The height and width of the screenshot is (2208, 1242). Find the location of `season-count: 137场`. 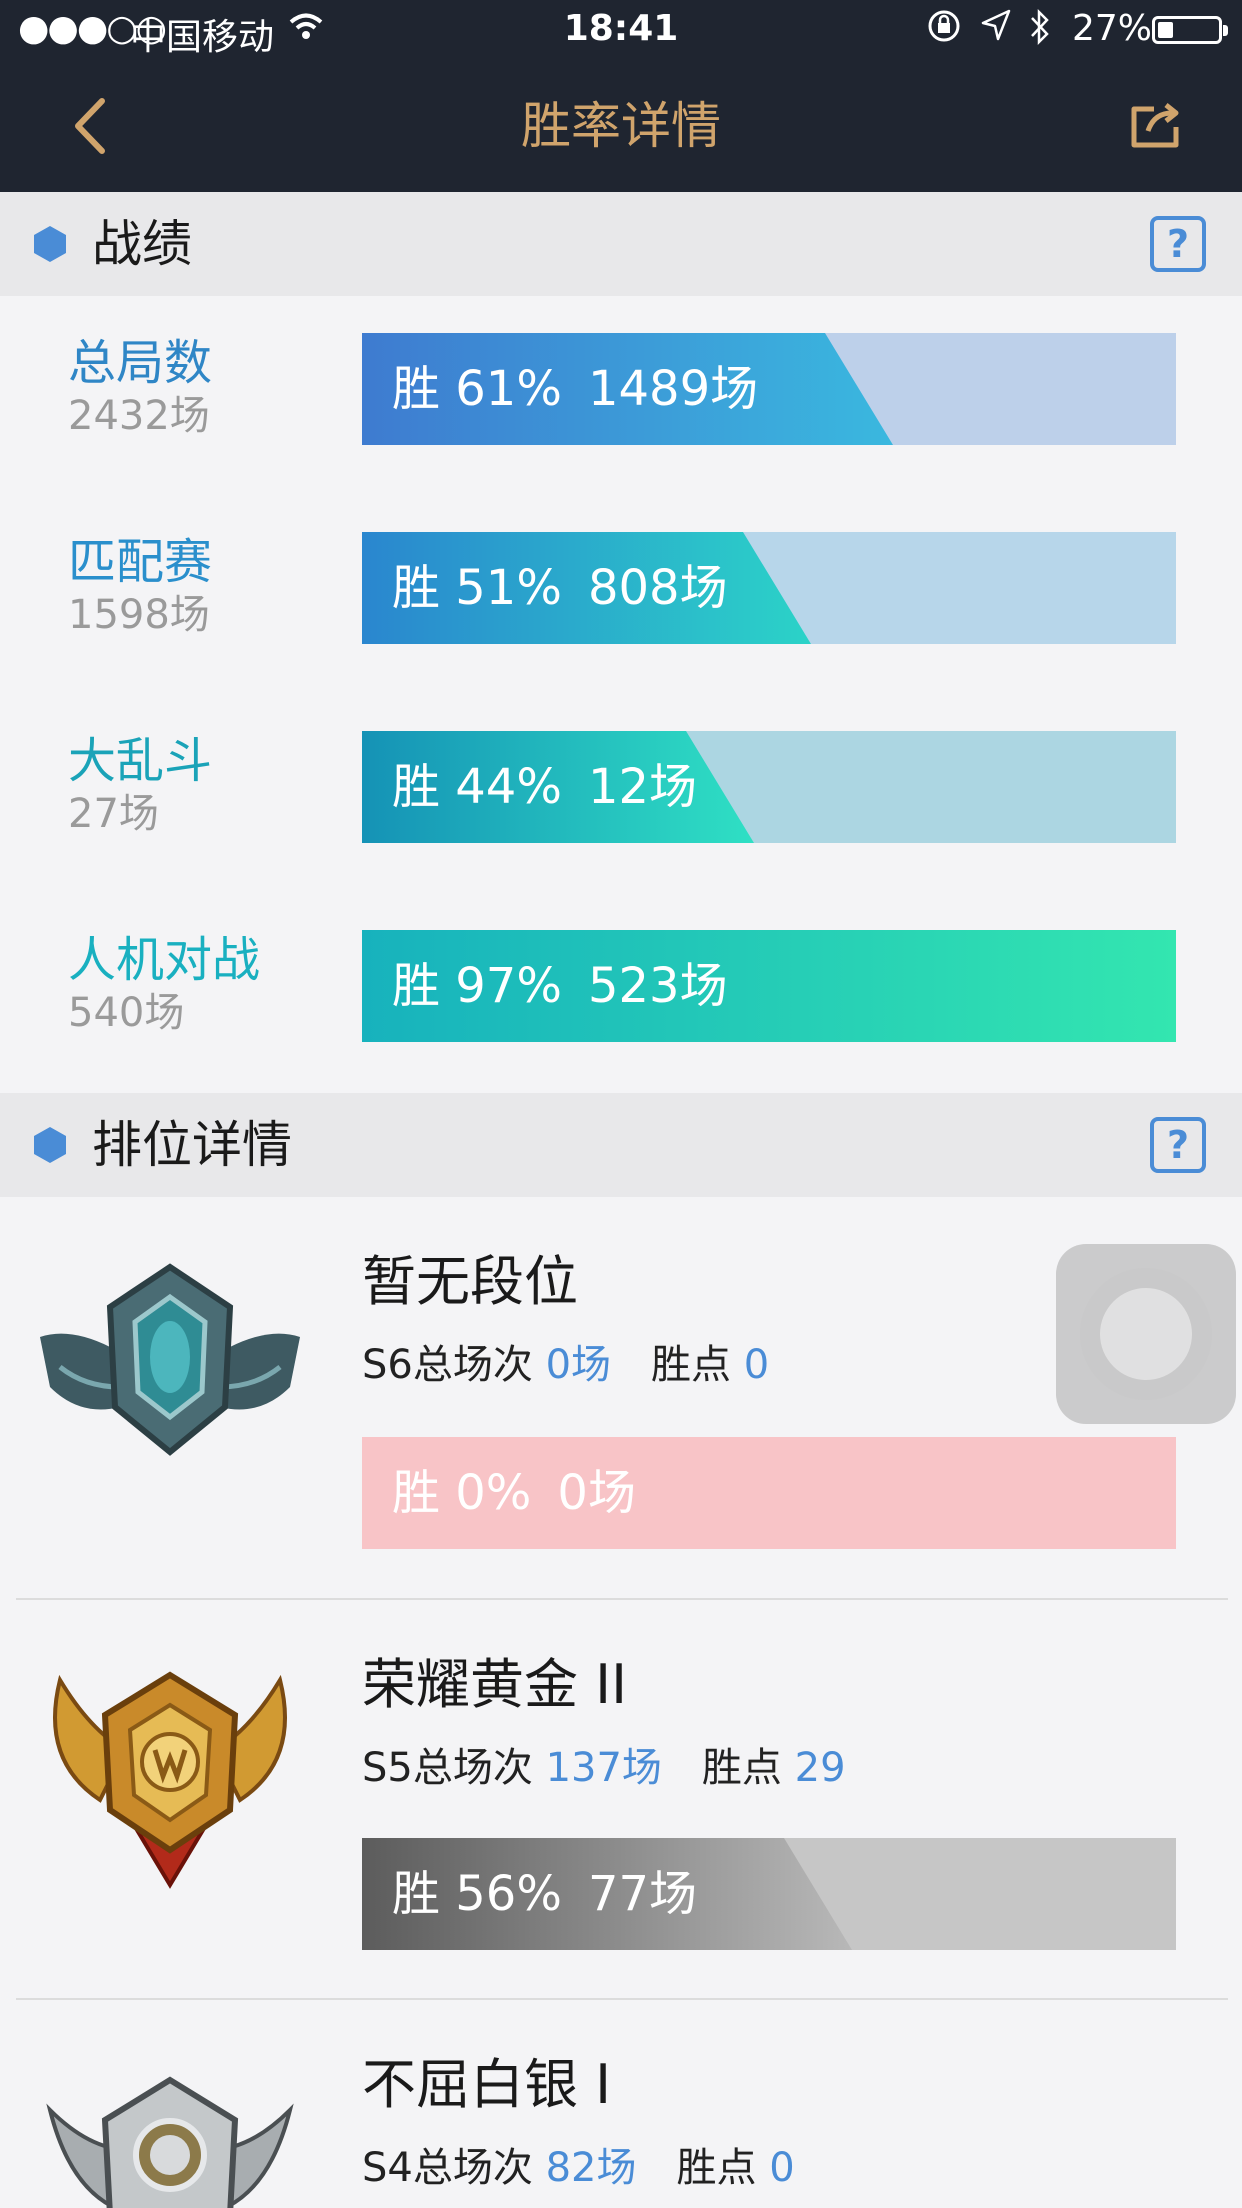

season-count: 137场 is located at coordinates (603, 1768).